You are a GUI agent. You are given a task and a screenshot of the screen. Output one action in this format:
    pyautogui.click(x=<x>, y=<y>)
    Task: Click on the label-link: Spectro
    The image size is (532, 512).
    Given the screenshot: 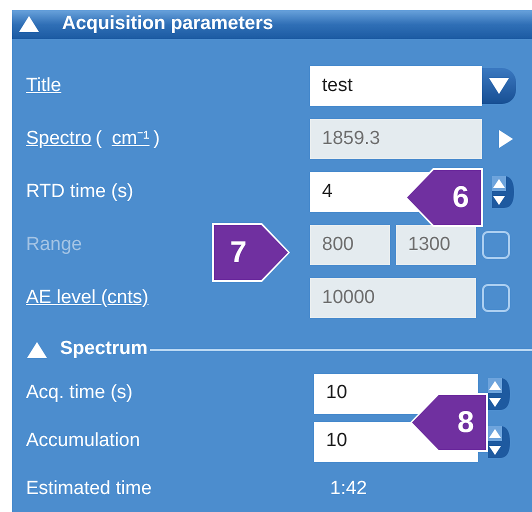 What is the action you would take?
    pyautogui.click(x=59, y=139)
    